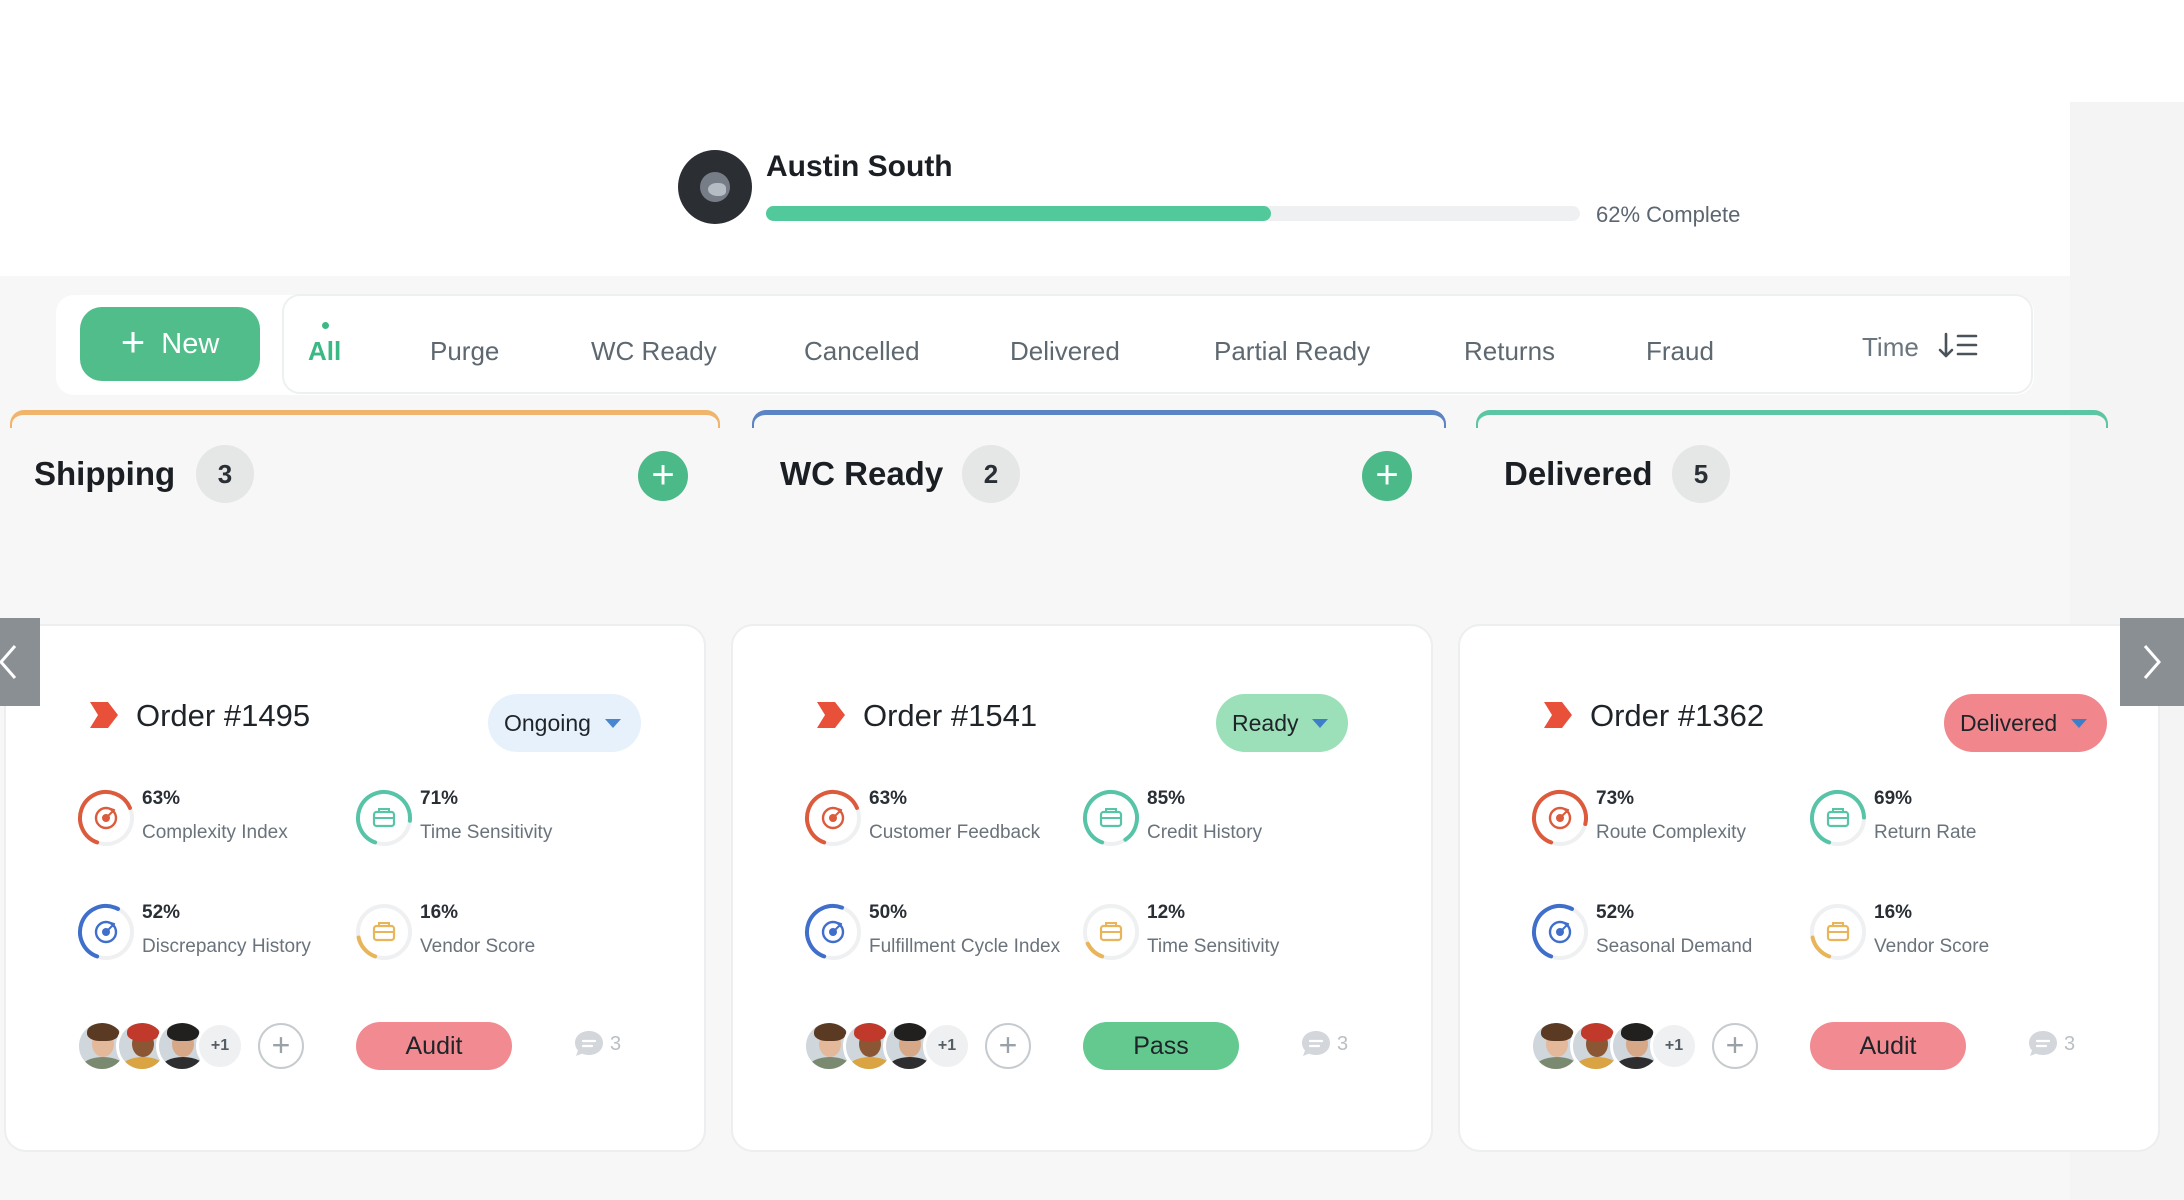 The image size is (2184, 1200). I want to click on new-button: + New, so click(170, 344).